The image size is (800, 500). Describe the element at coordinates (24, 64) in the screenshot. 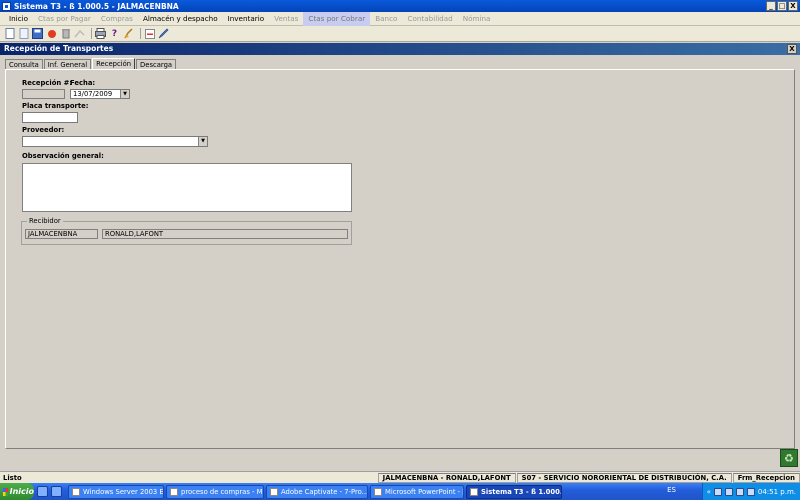

I see `tab-consulta: Consulta` at that location.